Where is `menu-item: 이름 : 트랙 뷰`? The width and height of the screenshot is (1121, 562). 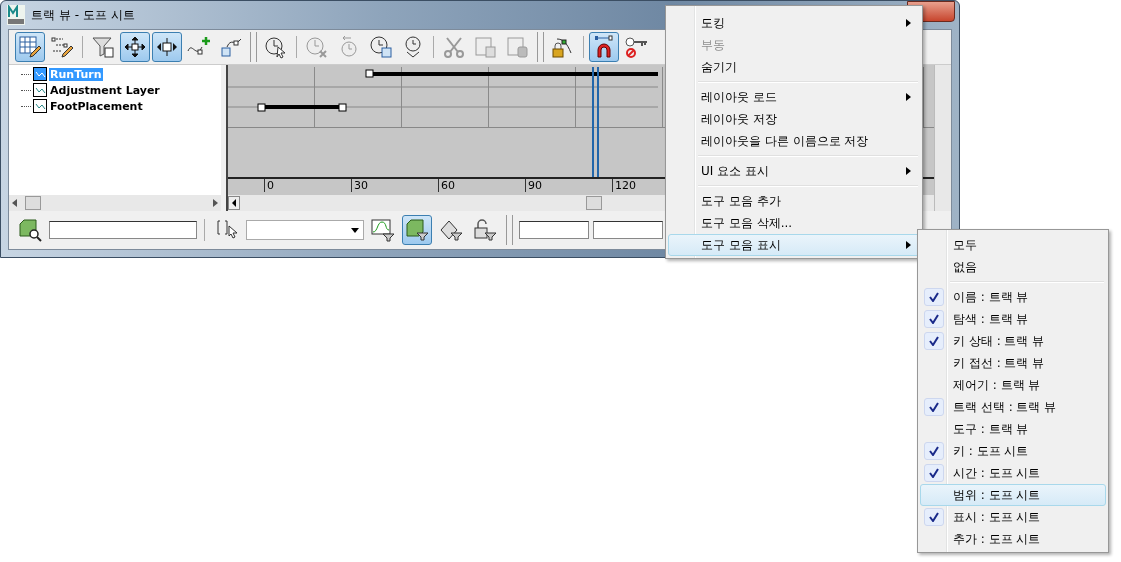
menu-item: 이름 : 트랙 뷰 is located at coordinates (1013, 297).